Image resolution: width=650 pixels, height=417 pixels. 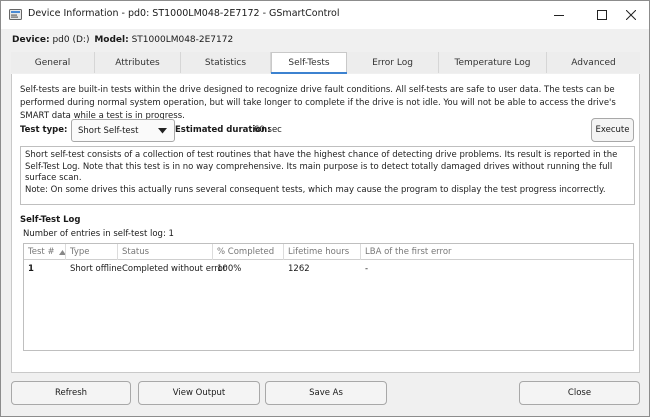 What do you see at coordinates (199, 393) in the screenshot?
I see `view-output-button: View Output` at bounding box center [199, 393].